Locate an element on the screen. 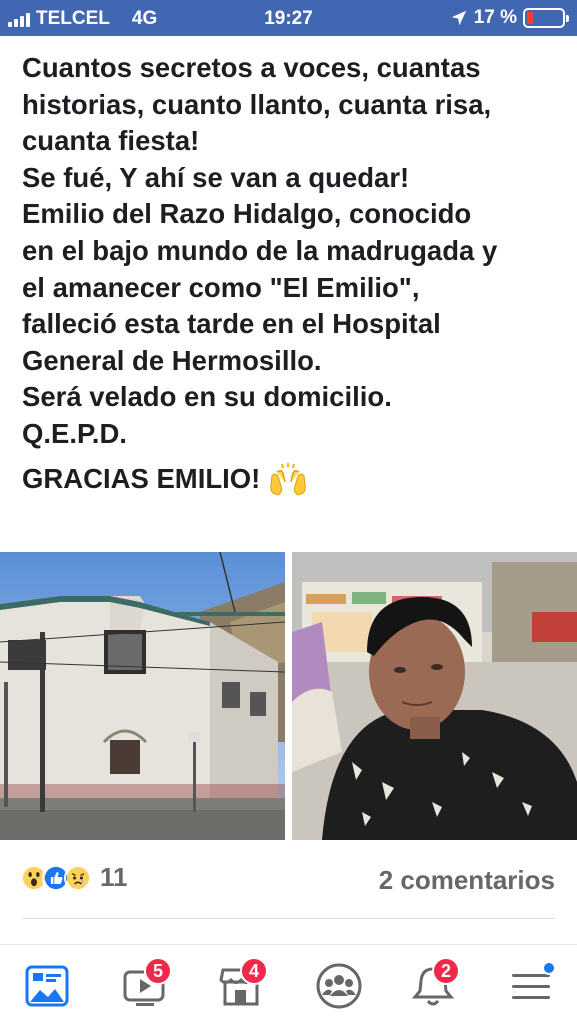 The height and width of the screenshot is (1024, 577). tab-watch: 5 is located at coordinates (146, 984).